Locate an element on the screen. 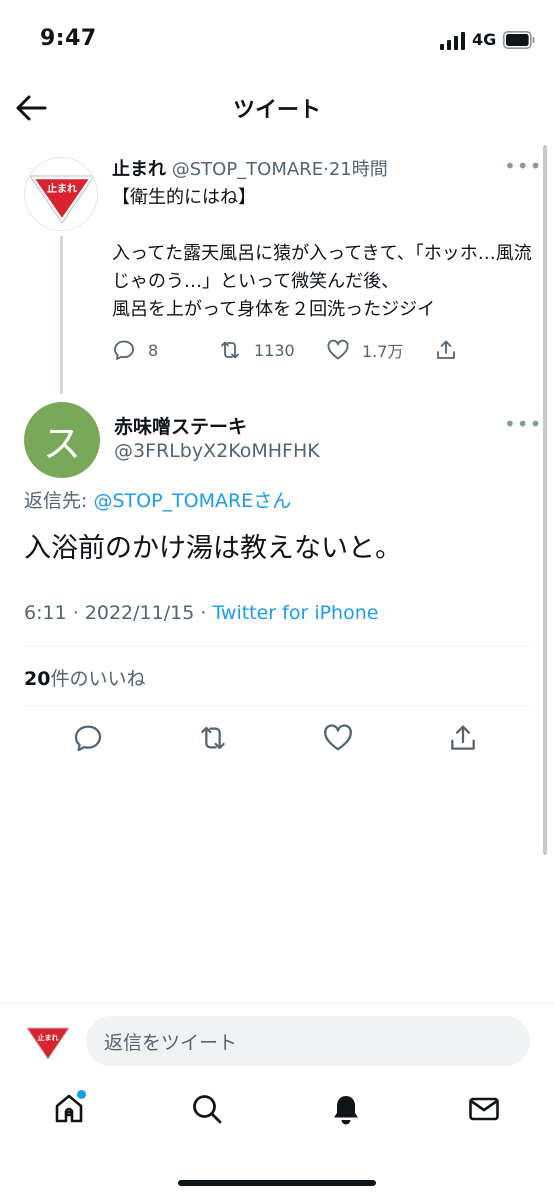 This screenshot has height=1200, width=554. nav-search is located at coordinates (208, 1110).